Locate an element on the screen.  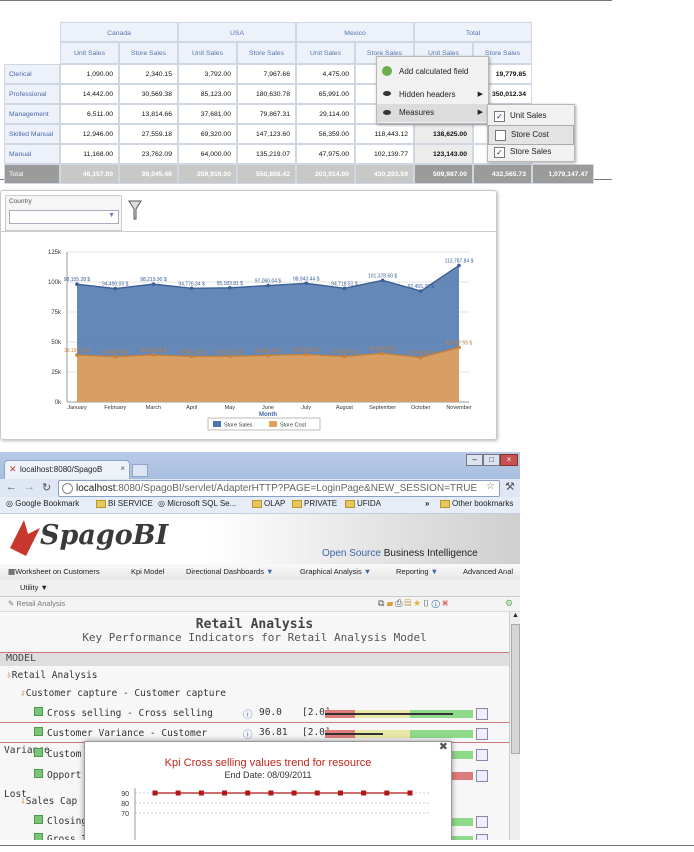
row-header: Skilled Manual is located at coordinates (32, 134).